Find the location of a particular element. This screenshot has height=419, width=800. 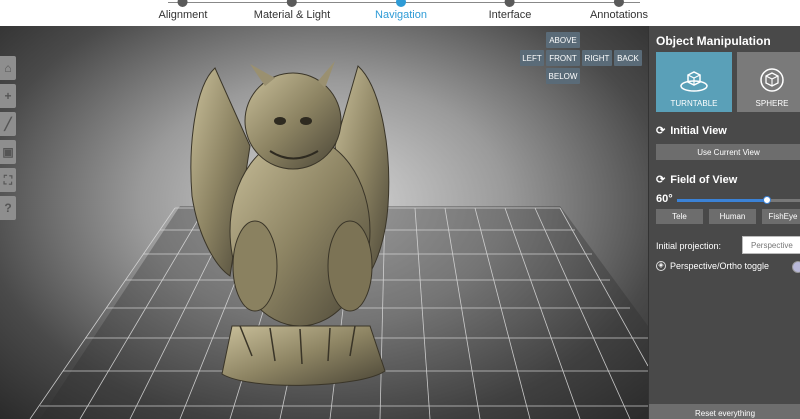

perspective-ortho-toggle is located at coordinates (796, 267).